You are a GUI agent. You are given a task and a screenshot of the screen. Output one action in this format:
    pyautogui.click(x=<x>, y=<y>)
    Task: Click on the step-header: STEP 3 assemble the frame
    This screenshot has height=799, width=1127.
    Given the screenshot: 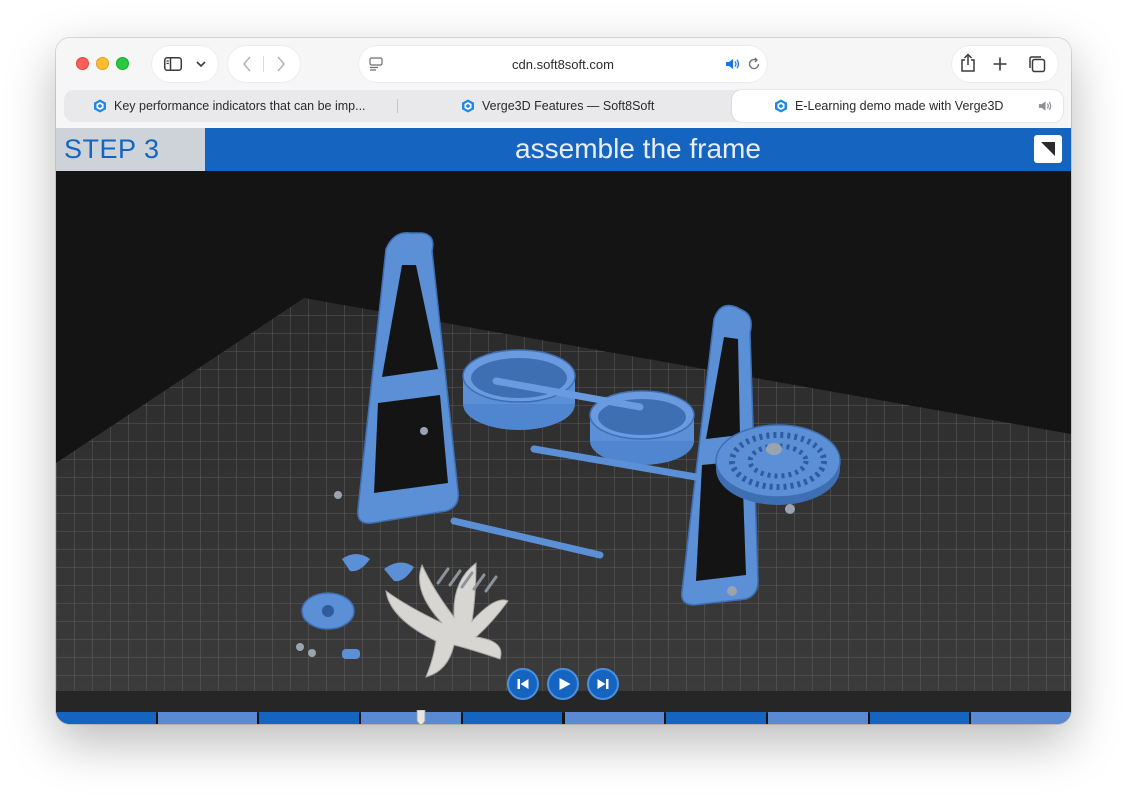 What is the action you would take?
    pyautogui.click(x=563, y=149)
    